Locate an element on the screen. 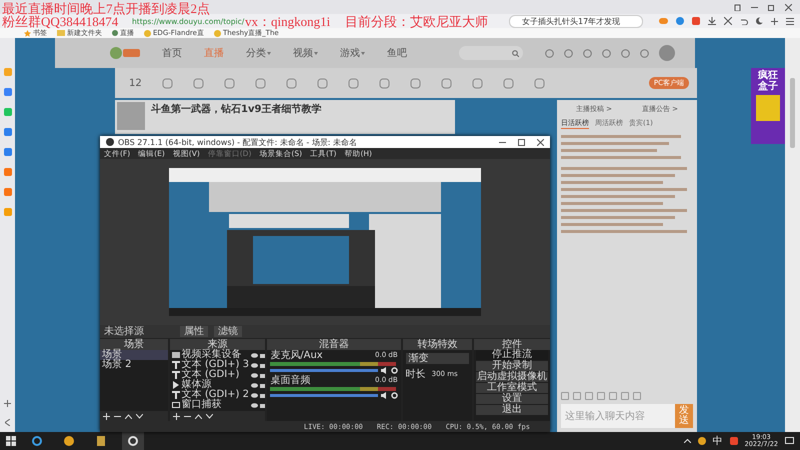  site-icon is located at coordinates (115, 33).